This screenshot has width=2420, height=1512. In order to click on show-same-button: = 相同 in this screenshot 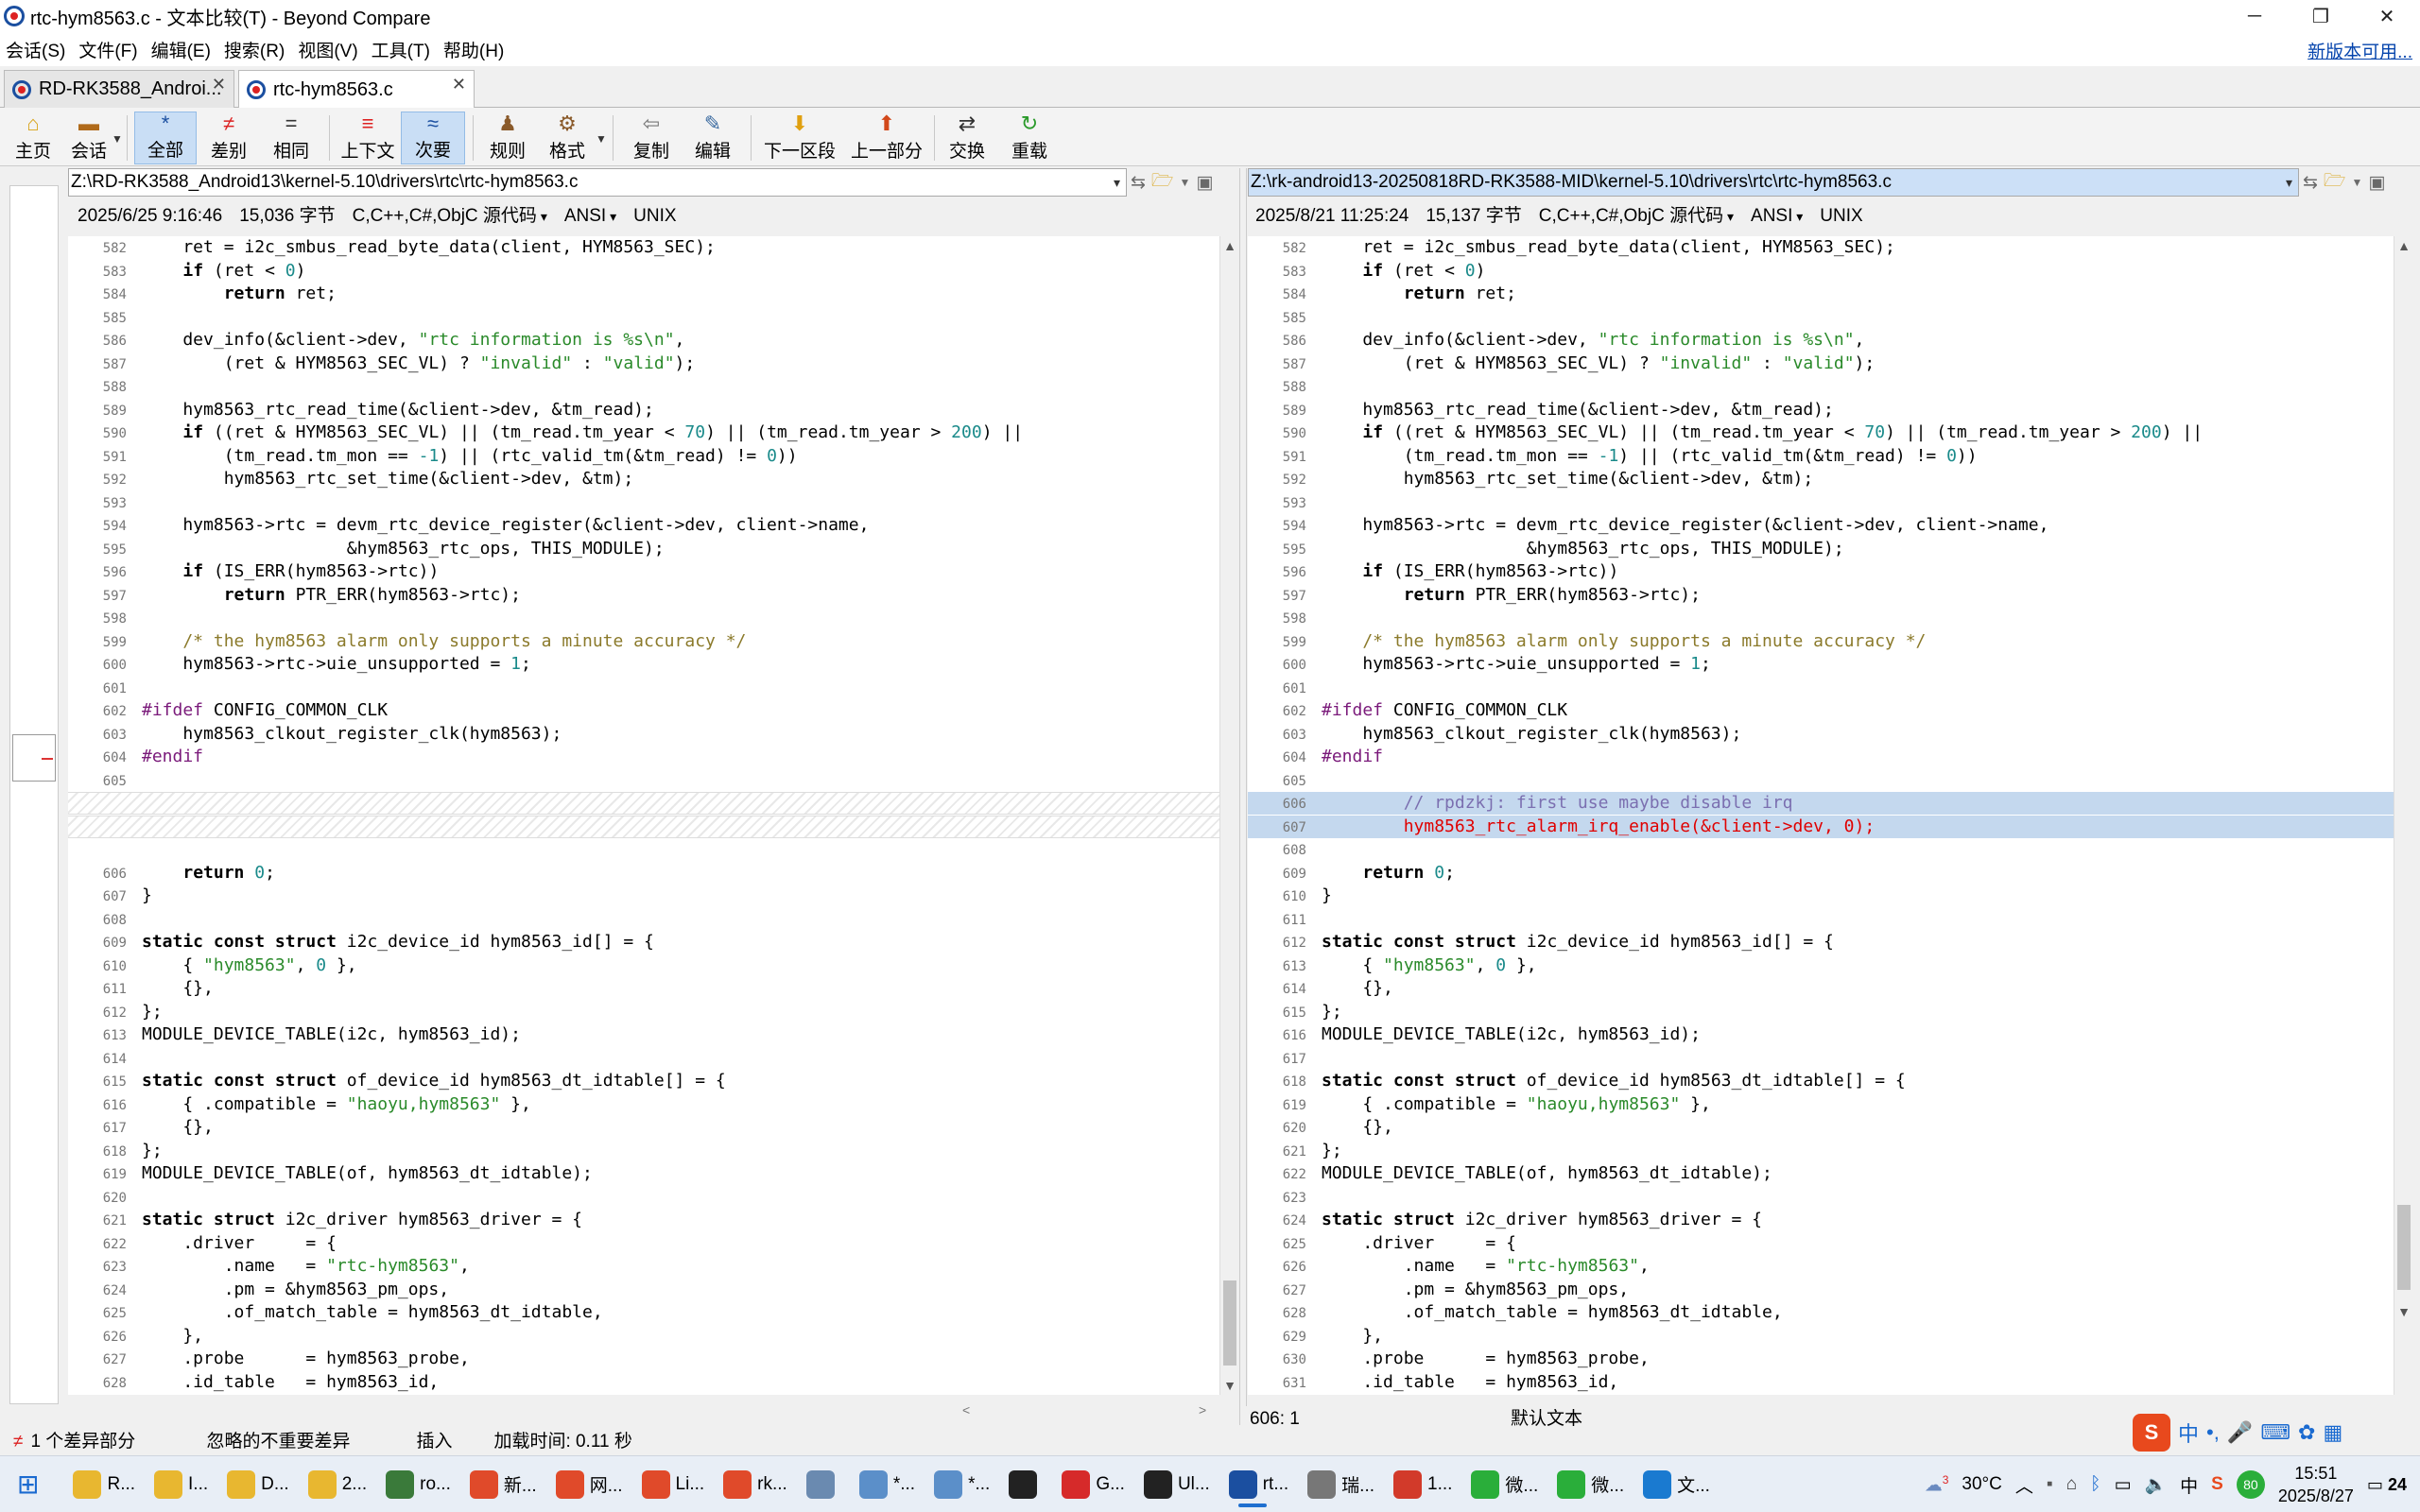, I will do `click(291, 138)`.